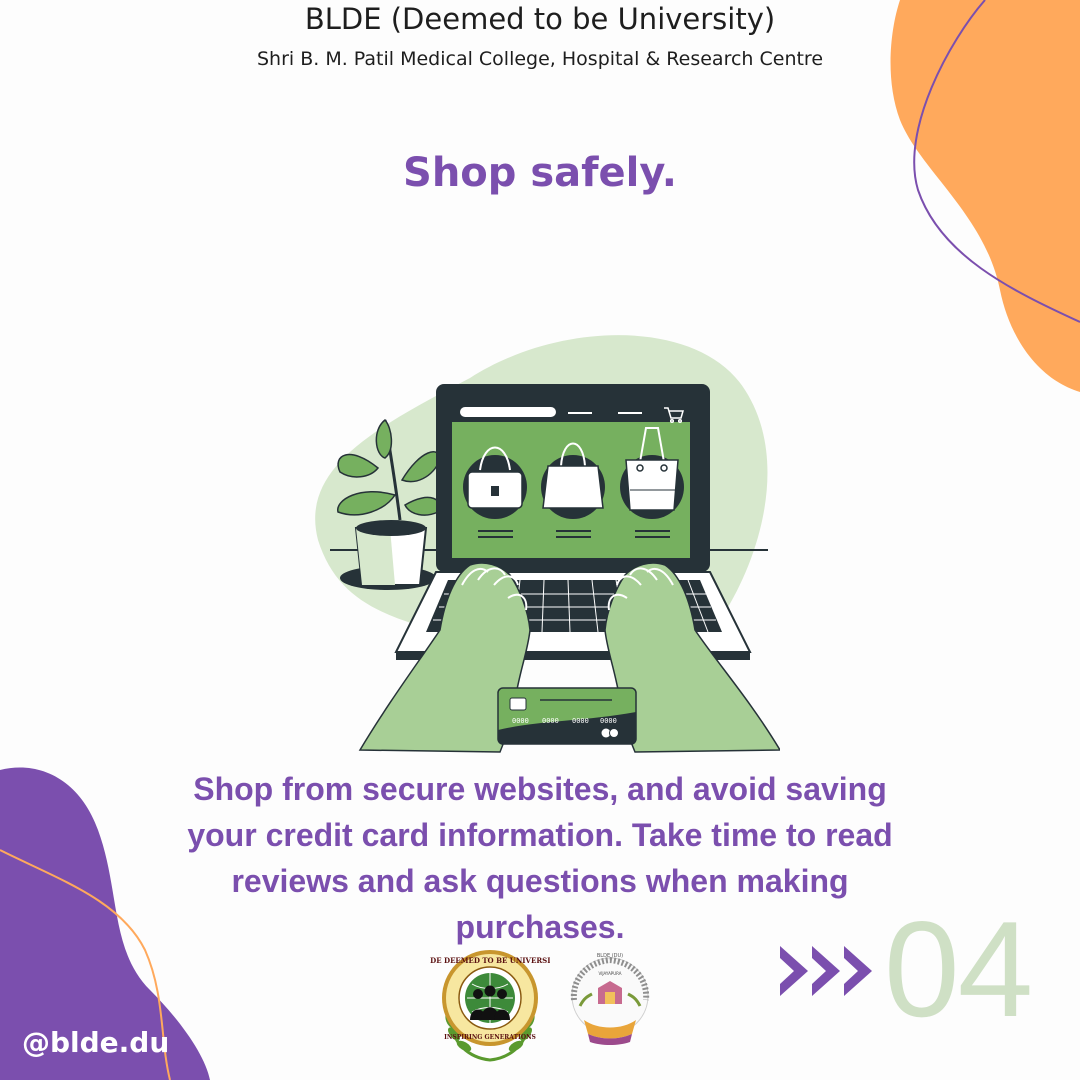 The image size is (1080, 1080). Describe the element at coordinates (490, 1037) in the screenshot. I see `seal-motto-text: INSPIRING GENERATIONS` at that location.